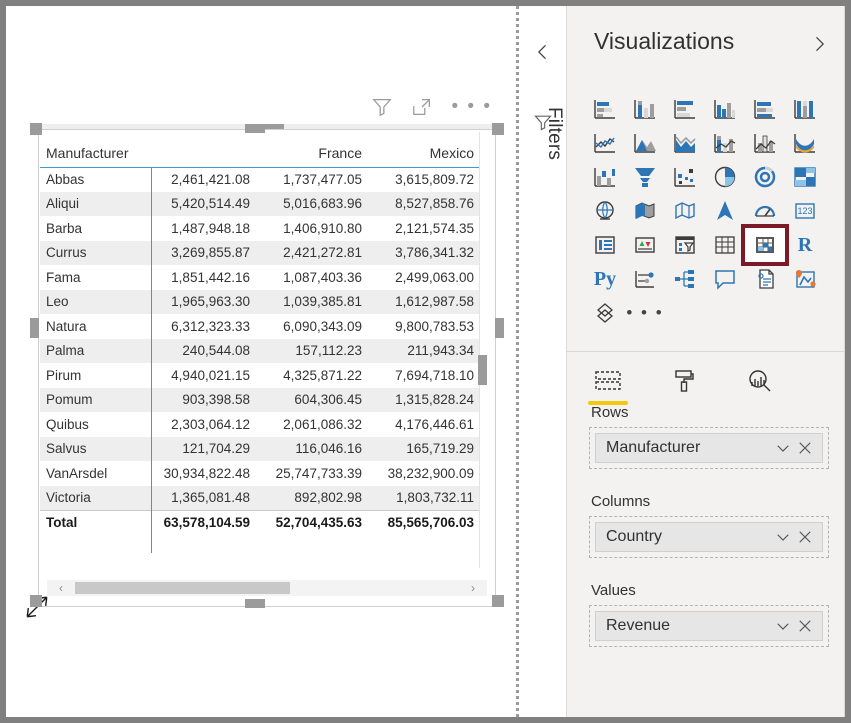 The image size is (851, 723). Describe the element at coordinates (200, 277) in the screenshot. I see `value-cell: 1,851,442.16` at that location.